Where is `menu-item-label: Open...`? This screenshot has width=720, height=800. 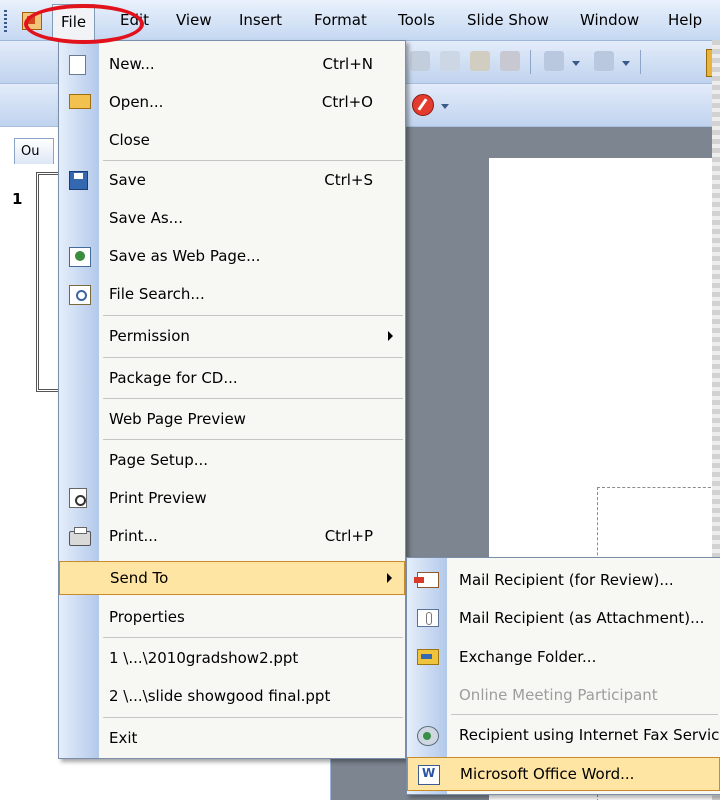 menu-item-label: Open... is located at coordinates (136, 102).